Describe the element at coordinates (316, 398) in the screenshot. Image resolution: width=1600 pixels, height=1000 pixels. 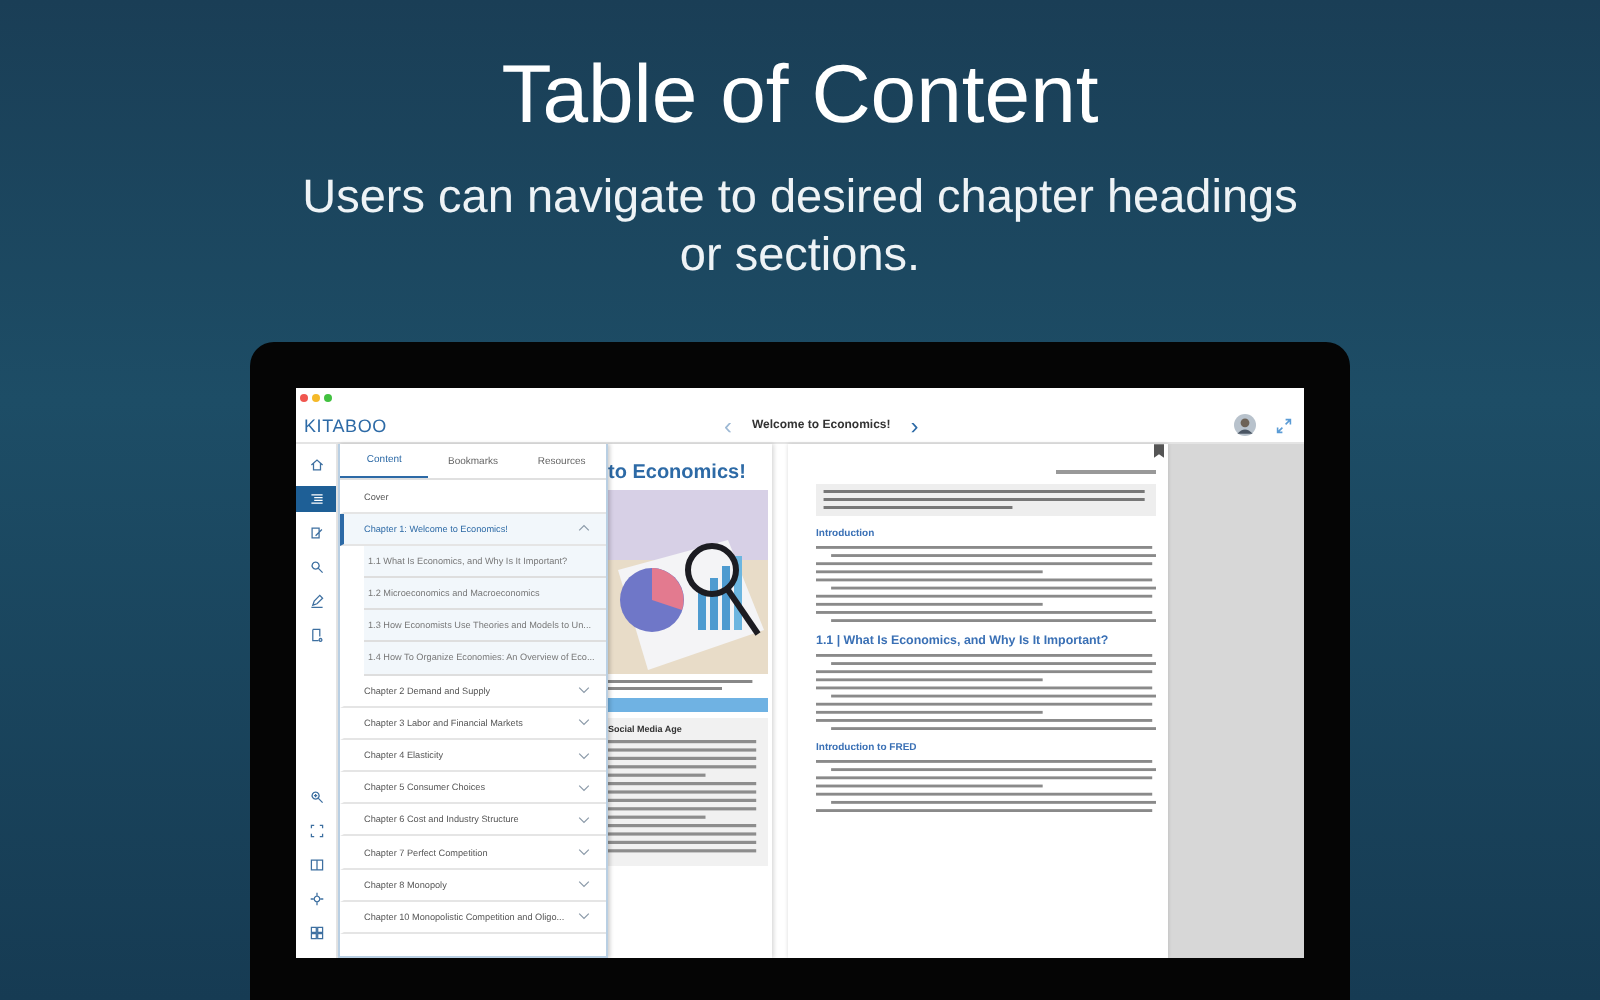
I see `minimize-button` at that location.